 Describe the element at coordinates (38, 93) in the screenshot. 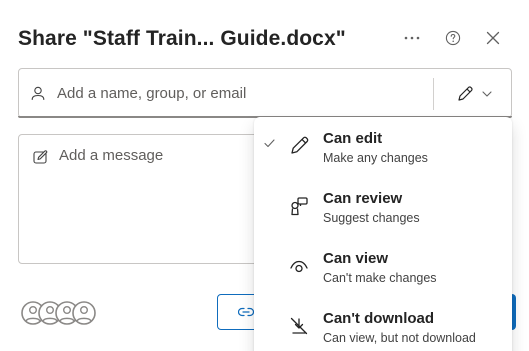

I see `person-icon` at that location.